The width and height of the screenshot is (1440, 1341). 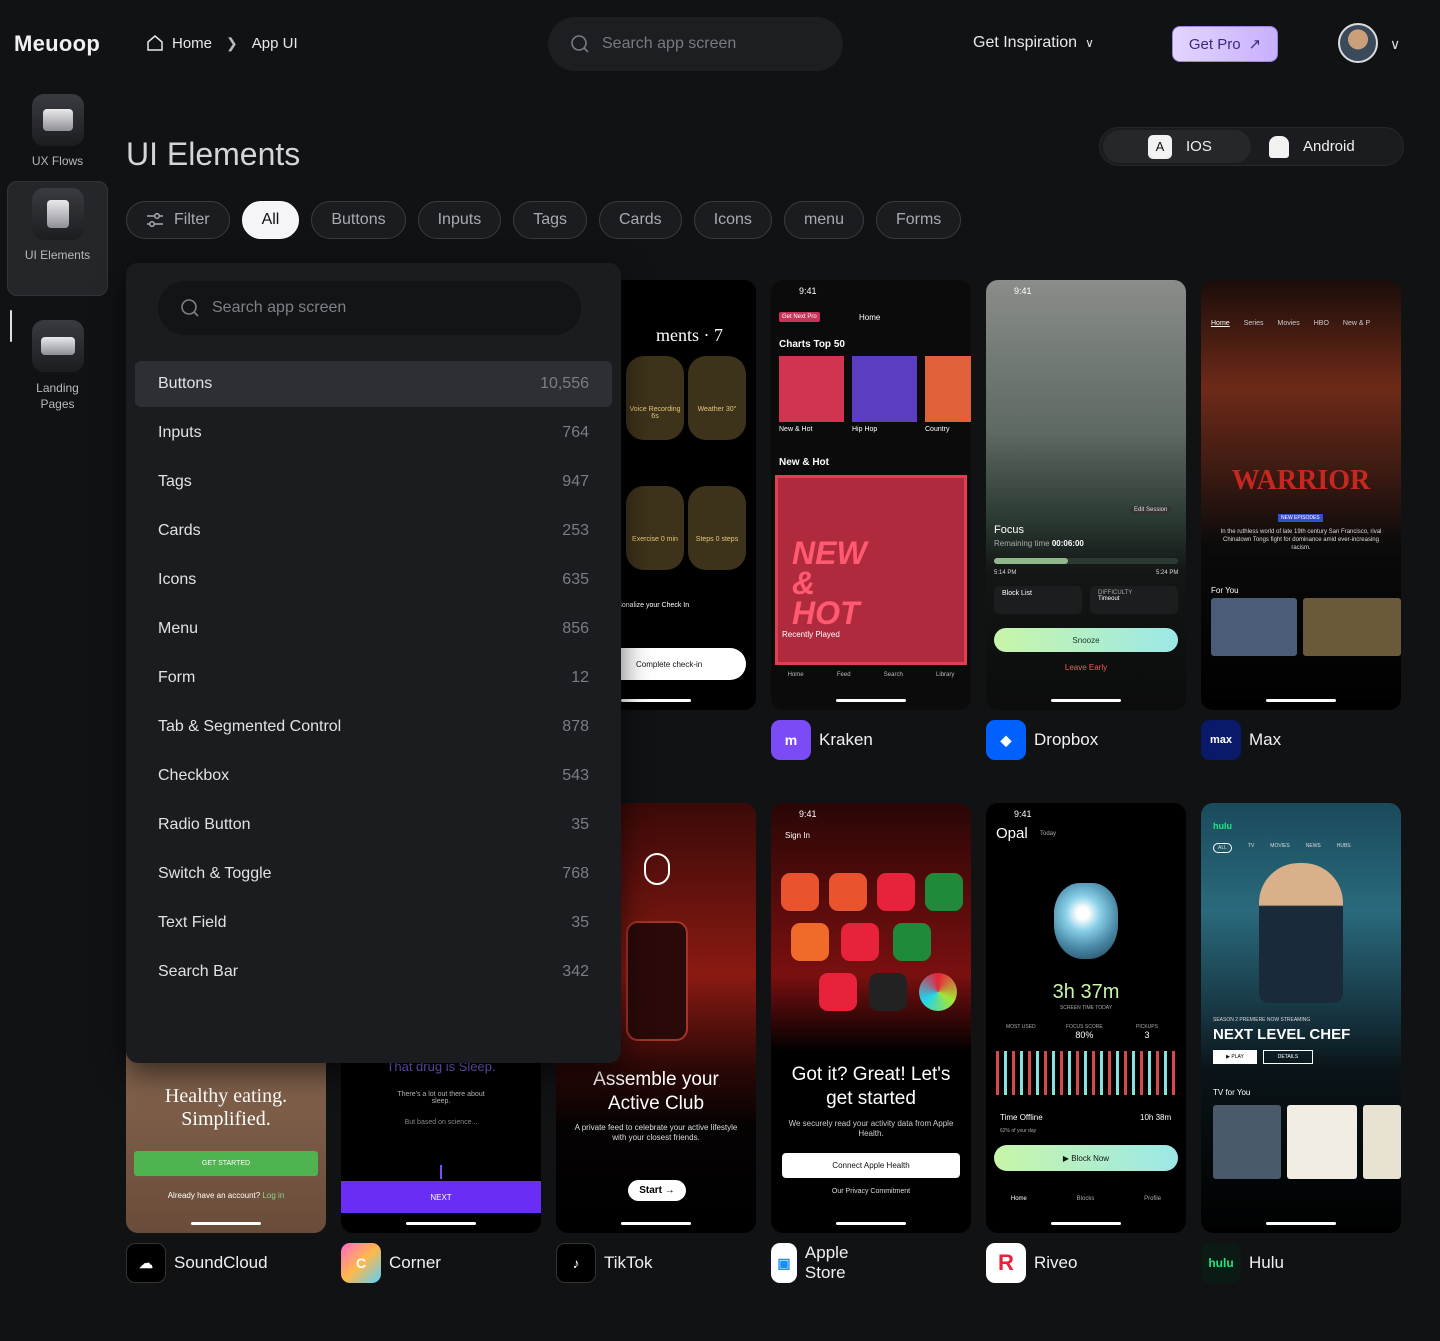 I want to click on difficulty-button: DIFFICULTY Timeout, so click(x=1134, y=600).